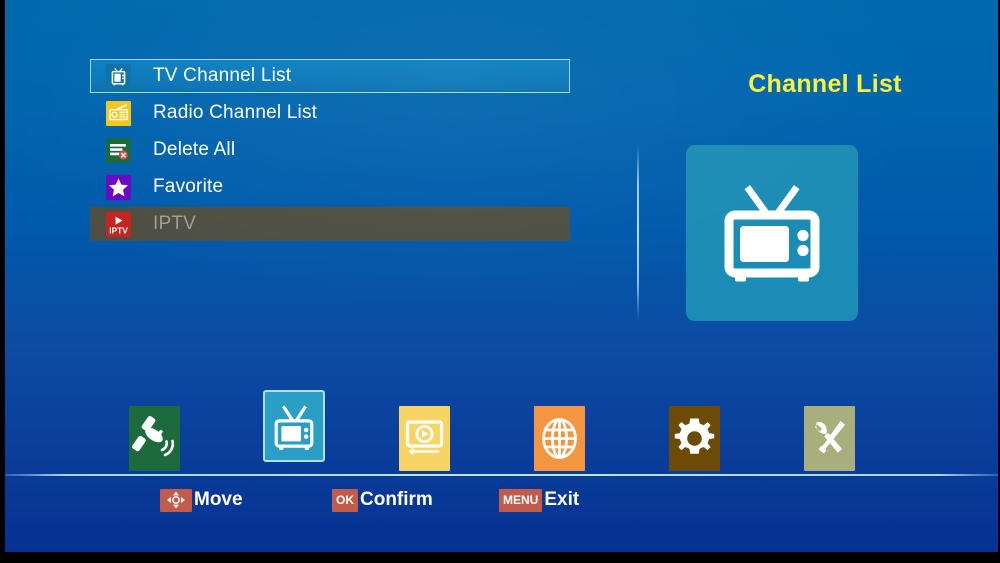 The image size is (1000, 563). What do you see at coordinates (345, 500) in the screenshot?
I see `ok-key-badge: OK` at bounding box center [345, 500].